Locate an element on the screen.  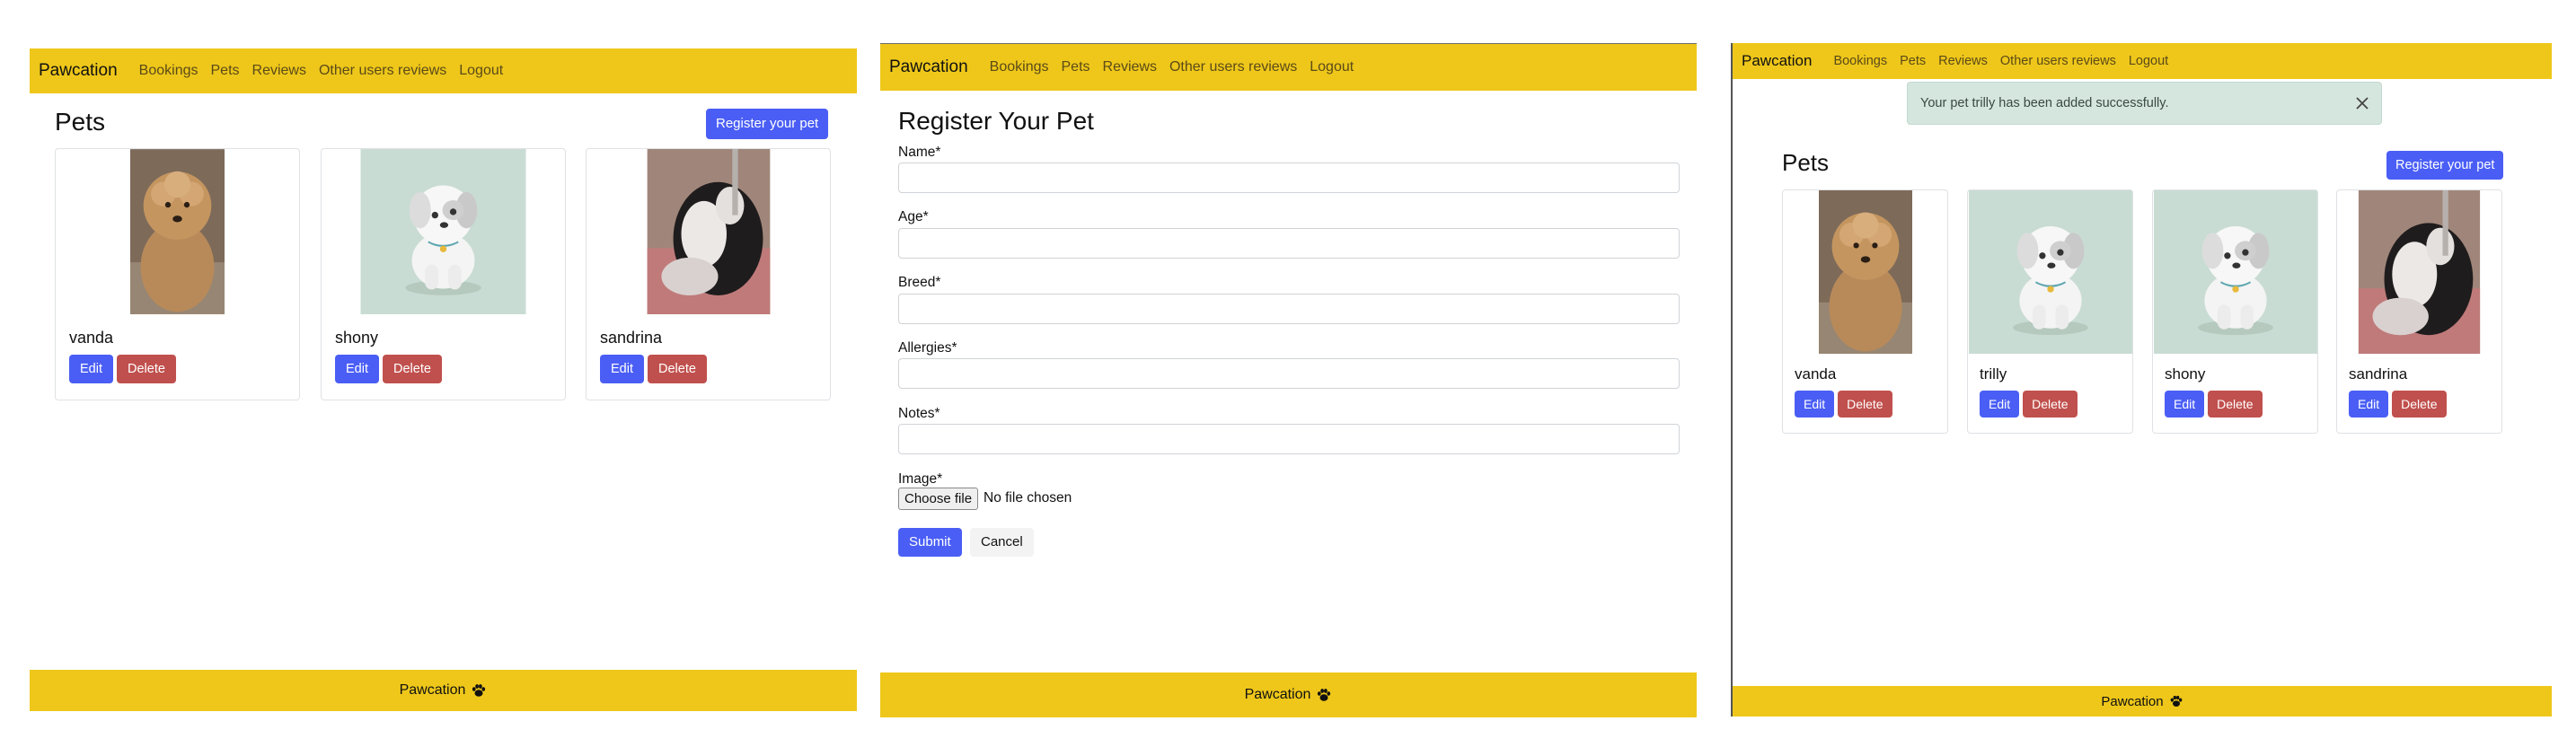
allergies-field is located at coordinates (1289, 373).